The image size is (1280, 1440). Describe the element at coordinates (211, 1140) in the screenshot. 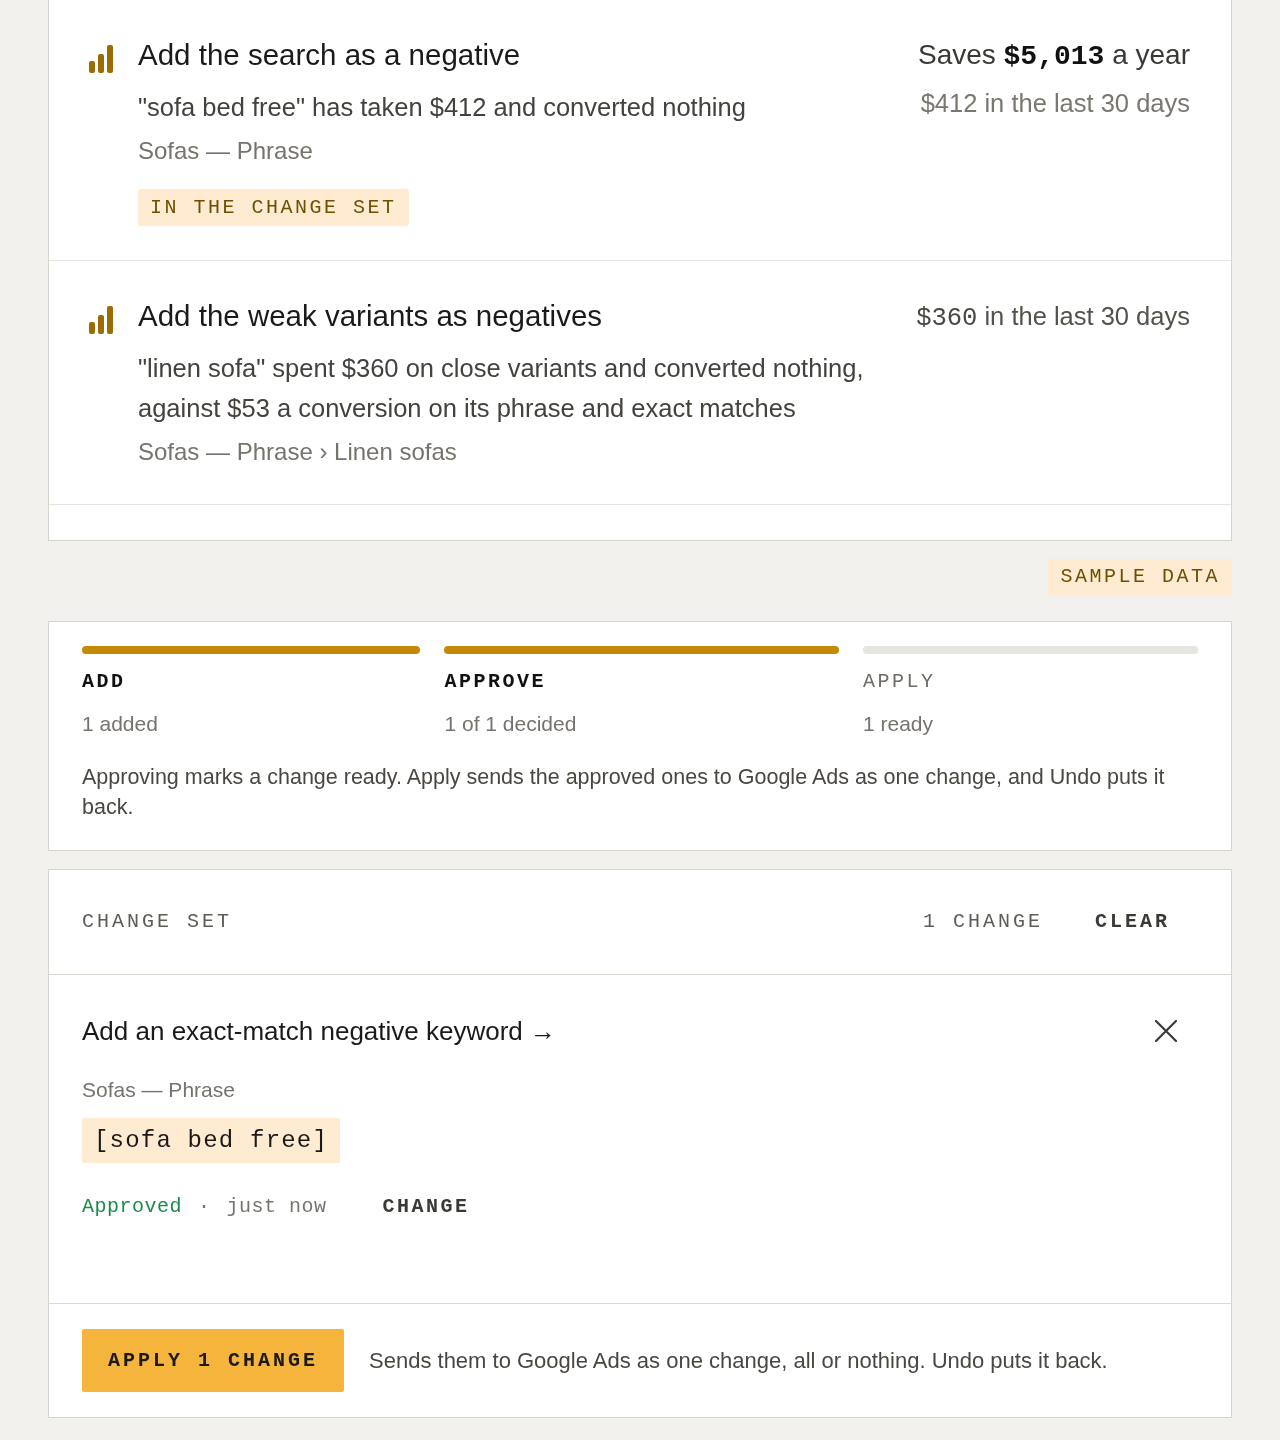

I see `keyword-chip: [sofa bed free]` at that location.